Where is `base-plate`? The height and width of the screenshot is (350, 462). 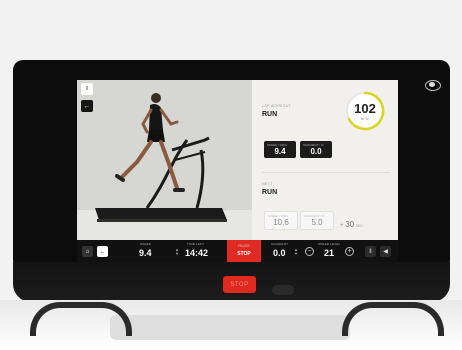 base-plate is located at coordinates (230, 327).